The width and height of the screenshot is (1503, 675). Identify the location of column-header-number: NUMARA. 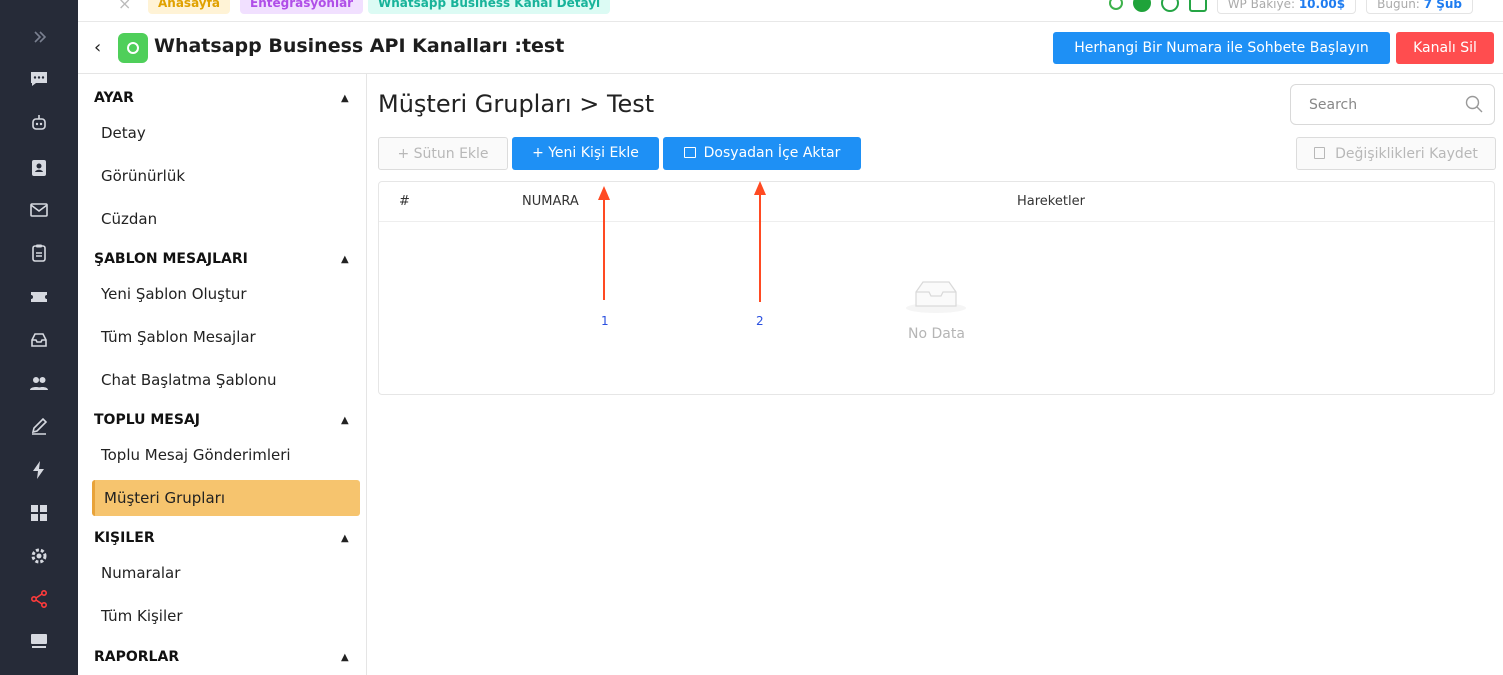
(550, 201).